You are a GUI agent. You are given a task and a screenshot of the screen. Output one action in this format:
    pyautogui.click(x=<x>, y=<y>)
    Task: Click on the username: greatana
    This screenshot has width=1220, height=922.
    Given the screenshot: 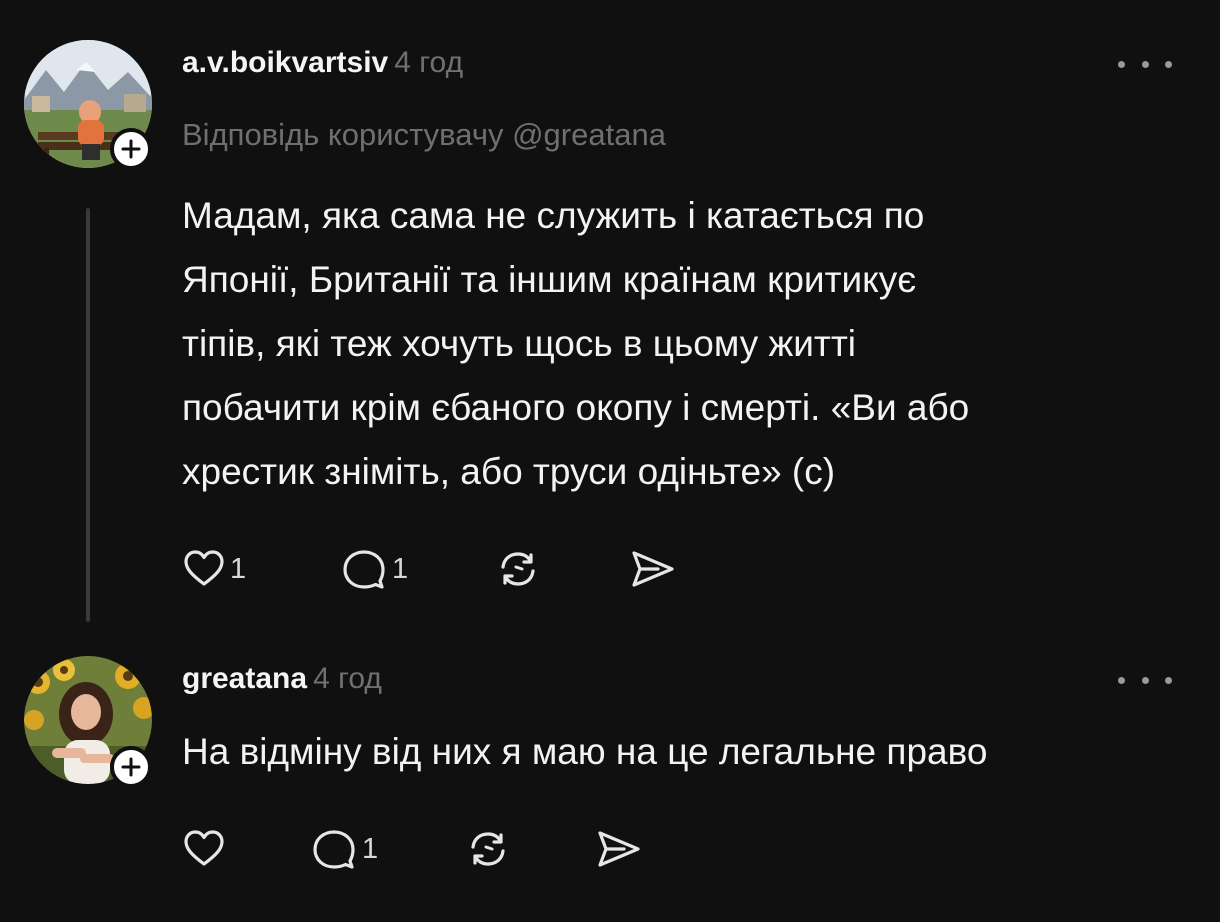 What is the action you would take?
    pyautogui.click(x=244, y=678)
    